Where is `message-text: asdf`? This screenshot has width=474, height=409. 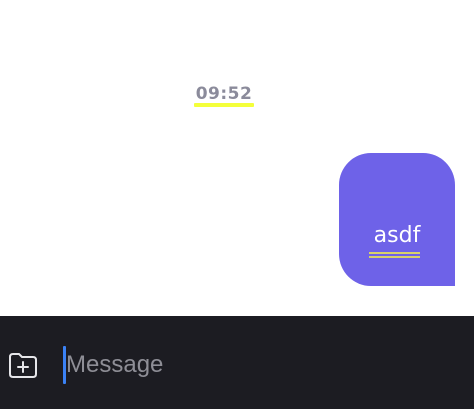 message-text: asdf is located at coordinates (397, 235).